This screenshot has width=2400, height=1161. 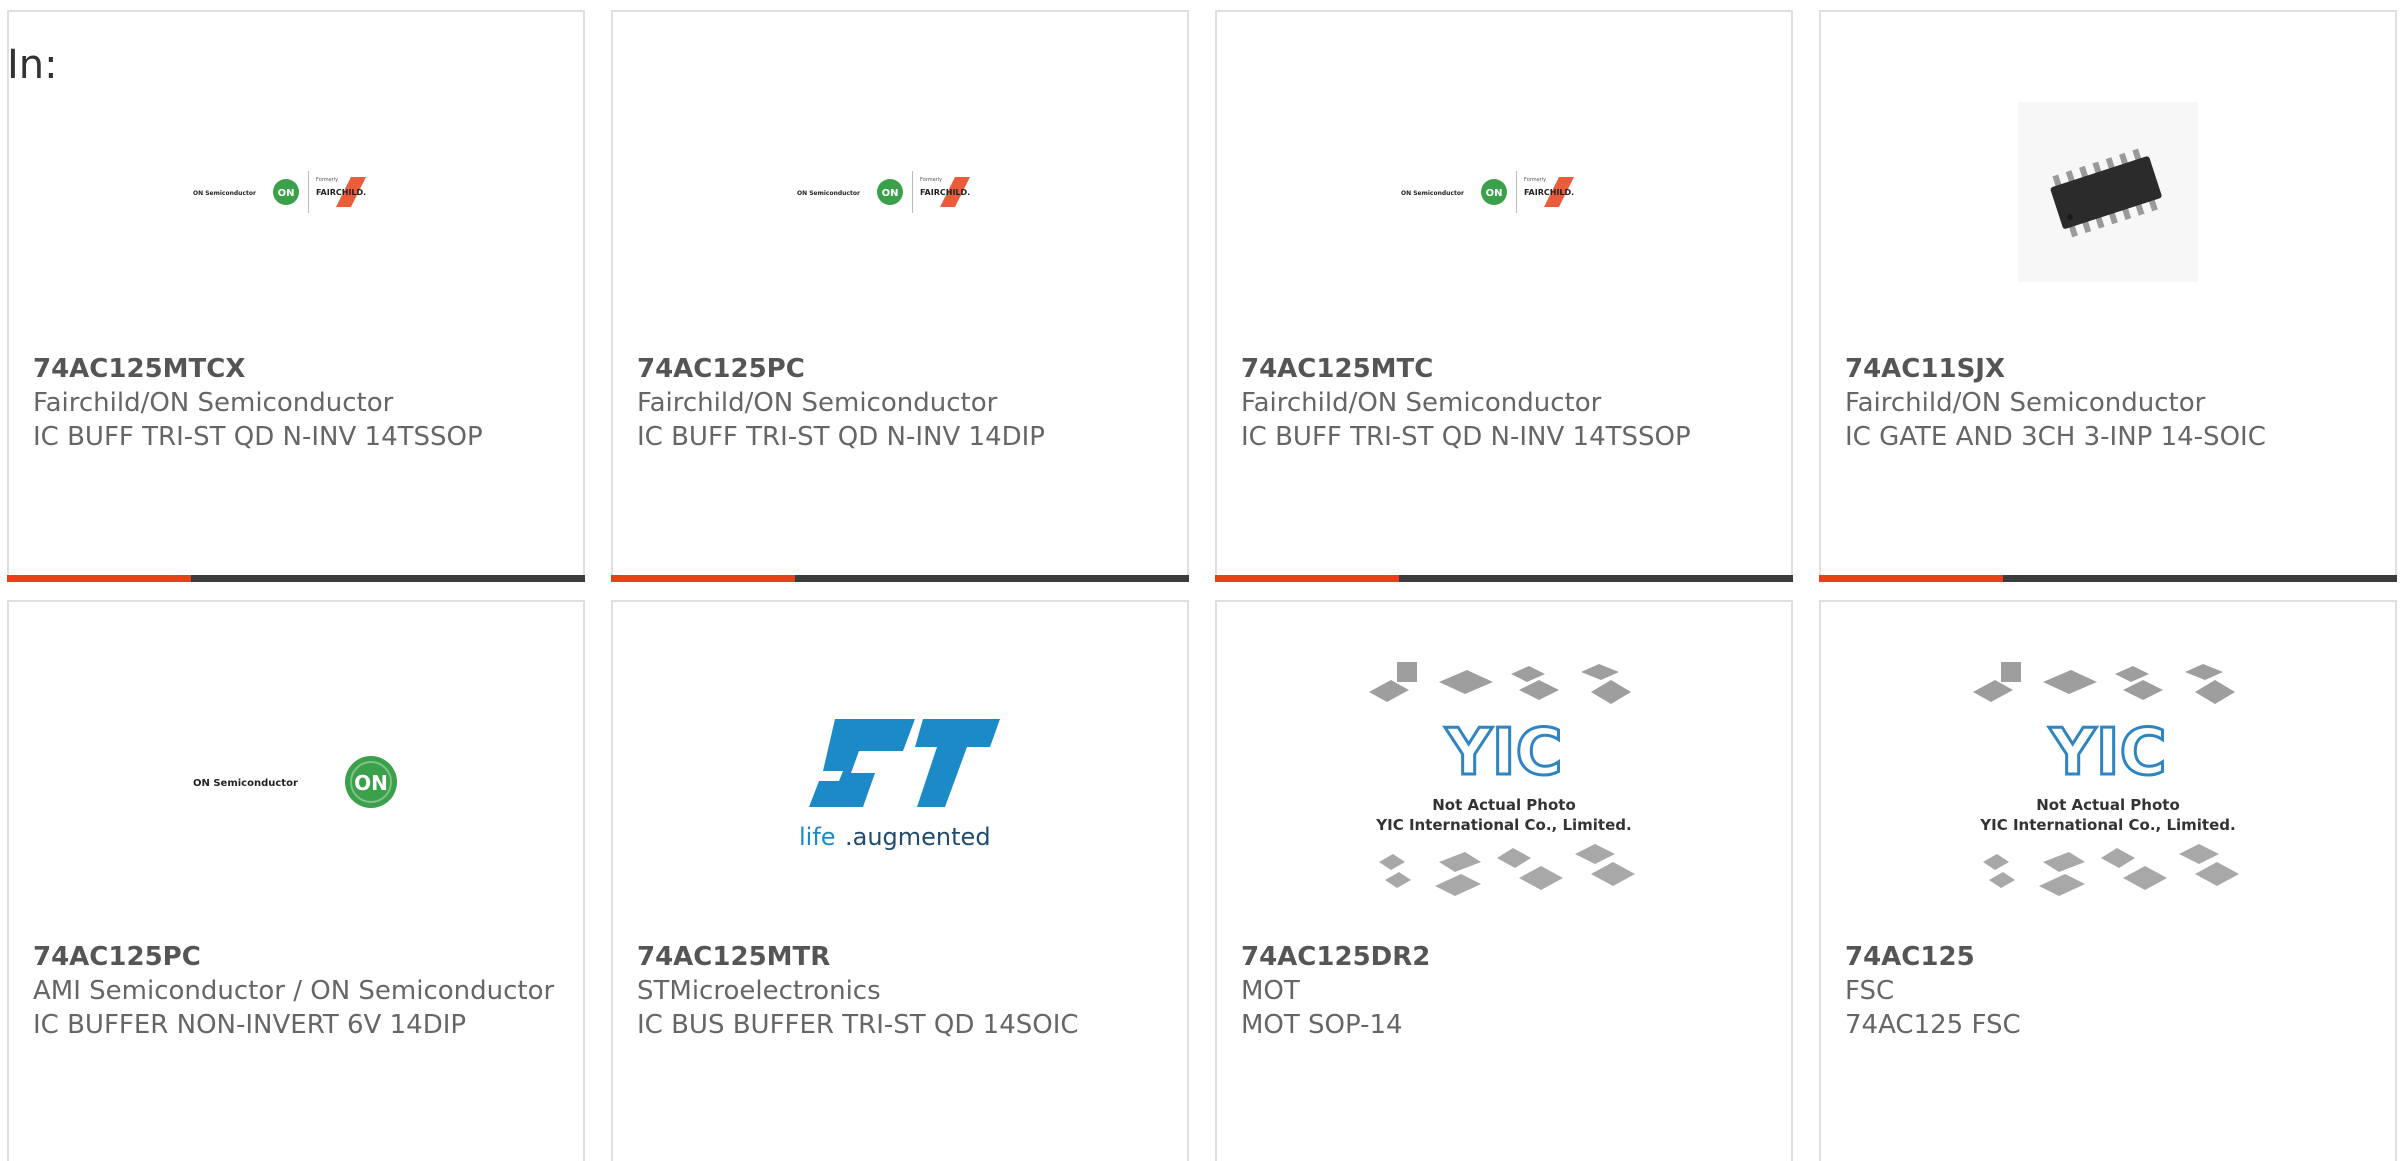 What do you see at coordinates (2108, 957) in the screenshot?
I see `part-number: 74AC125` at bounding box center [2108, 957].